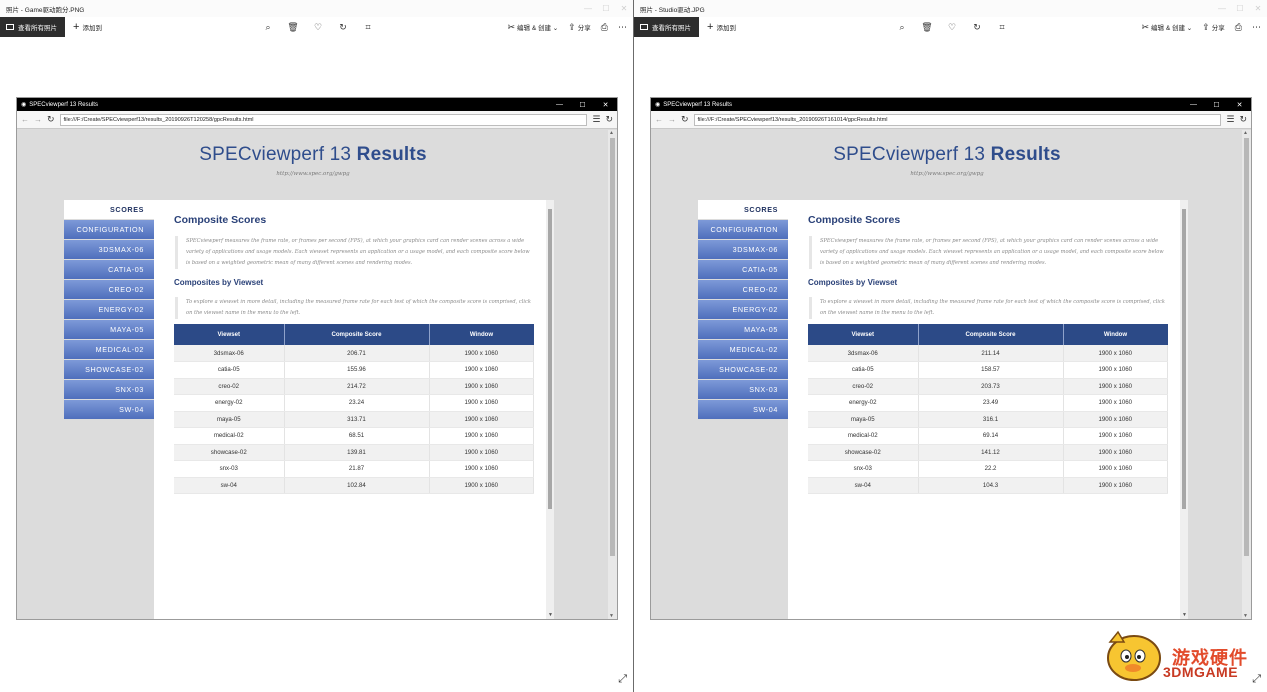 This screenshot has width=1267, height=692. I want to click on table-row: creo-02 214.72 1900 x 1060, so click(354, 386).